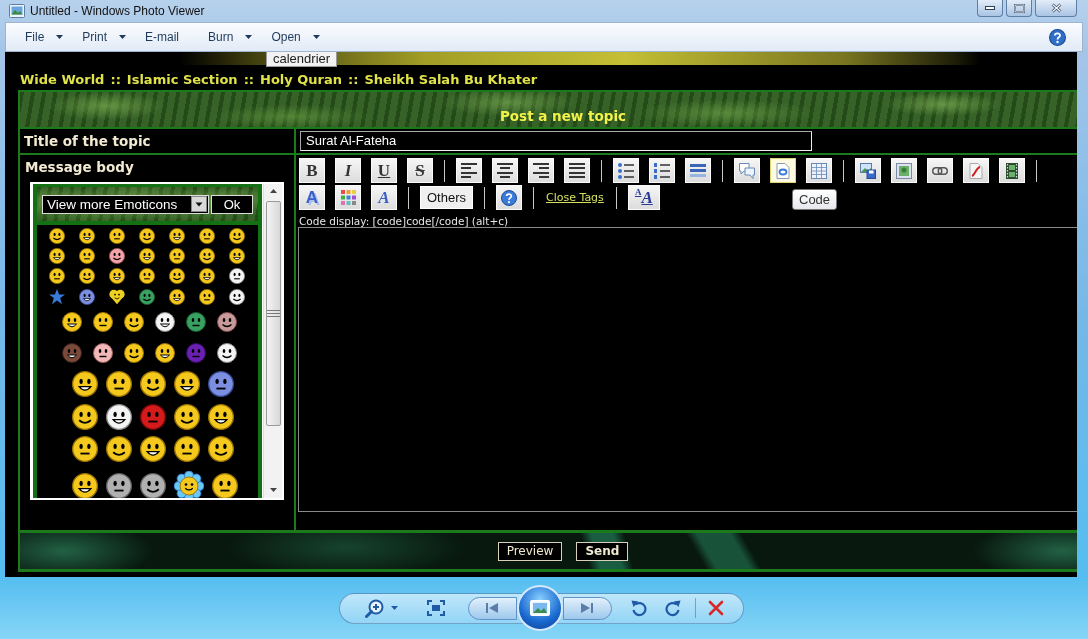 Image resolution: width=1088 pixels, height=639 pixels. What do you see at coordinates (312, 197) in the screenshot?
I see `text-shadow-button: A` at bounding box center [312, 197].